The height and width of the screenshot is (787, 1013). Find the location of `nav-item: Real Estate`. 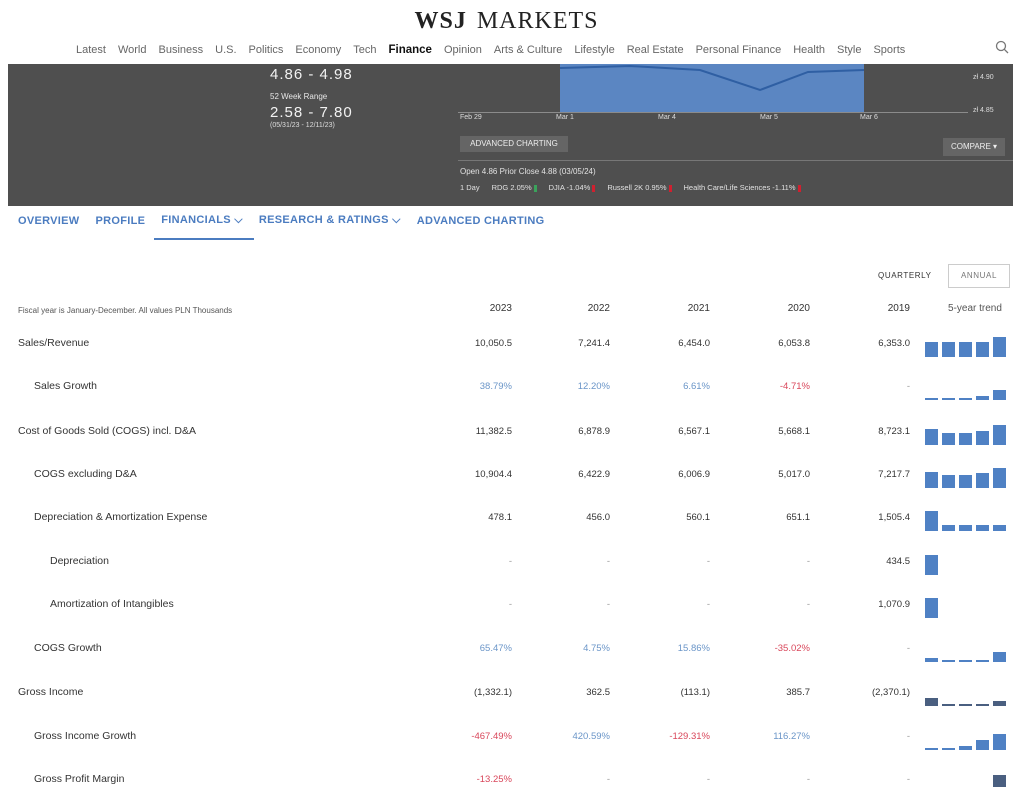

nav-item: Real Estate is located at coordinates (655, 50).